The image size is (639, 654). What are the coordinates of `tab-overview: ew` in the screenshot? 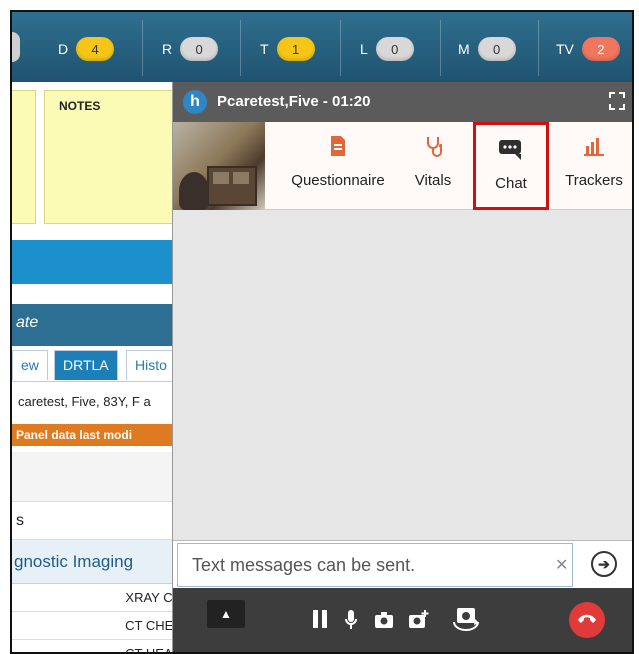 It's located at (30, 365).